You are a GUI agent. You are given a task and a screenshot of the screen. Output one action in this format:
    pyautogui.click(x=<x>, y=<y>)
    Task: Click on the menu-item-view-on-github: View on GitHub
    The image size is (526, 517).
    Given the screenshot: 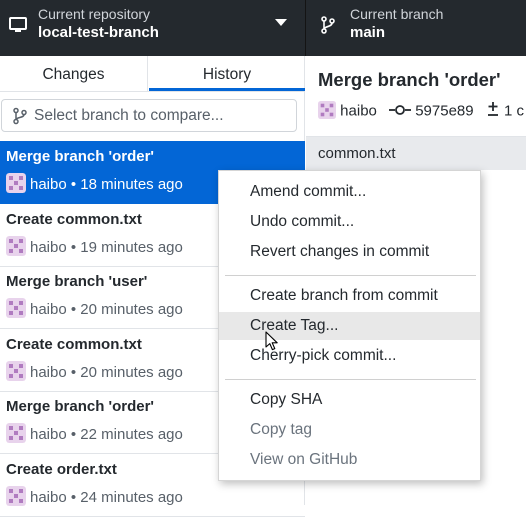 What is the action you would take?
    pyautogui.click(x=304, y=459)
    